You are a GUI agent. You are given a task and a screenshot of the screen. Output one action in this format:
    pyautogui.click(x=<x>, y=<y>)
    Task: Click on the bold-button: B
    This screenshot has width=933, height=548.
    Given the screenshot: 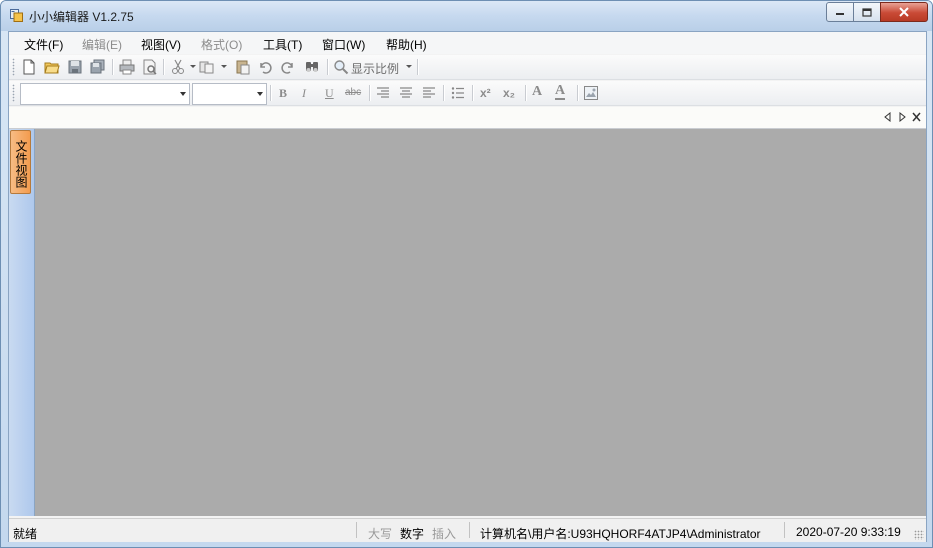 What is the action you would take?
    pyautogui.click(x=283, y=93)
    